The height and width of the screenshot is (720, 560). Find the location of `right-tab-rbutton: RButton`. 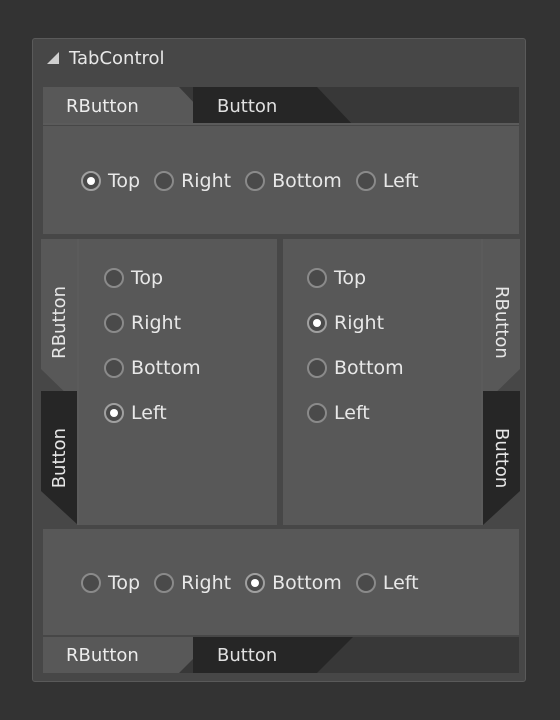

right-tab-rbutton: RButton is located at coordinates (501, 322).